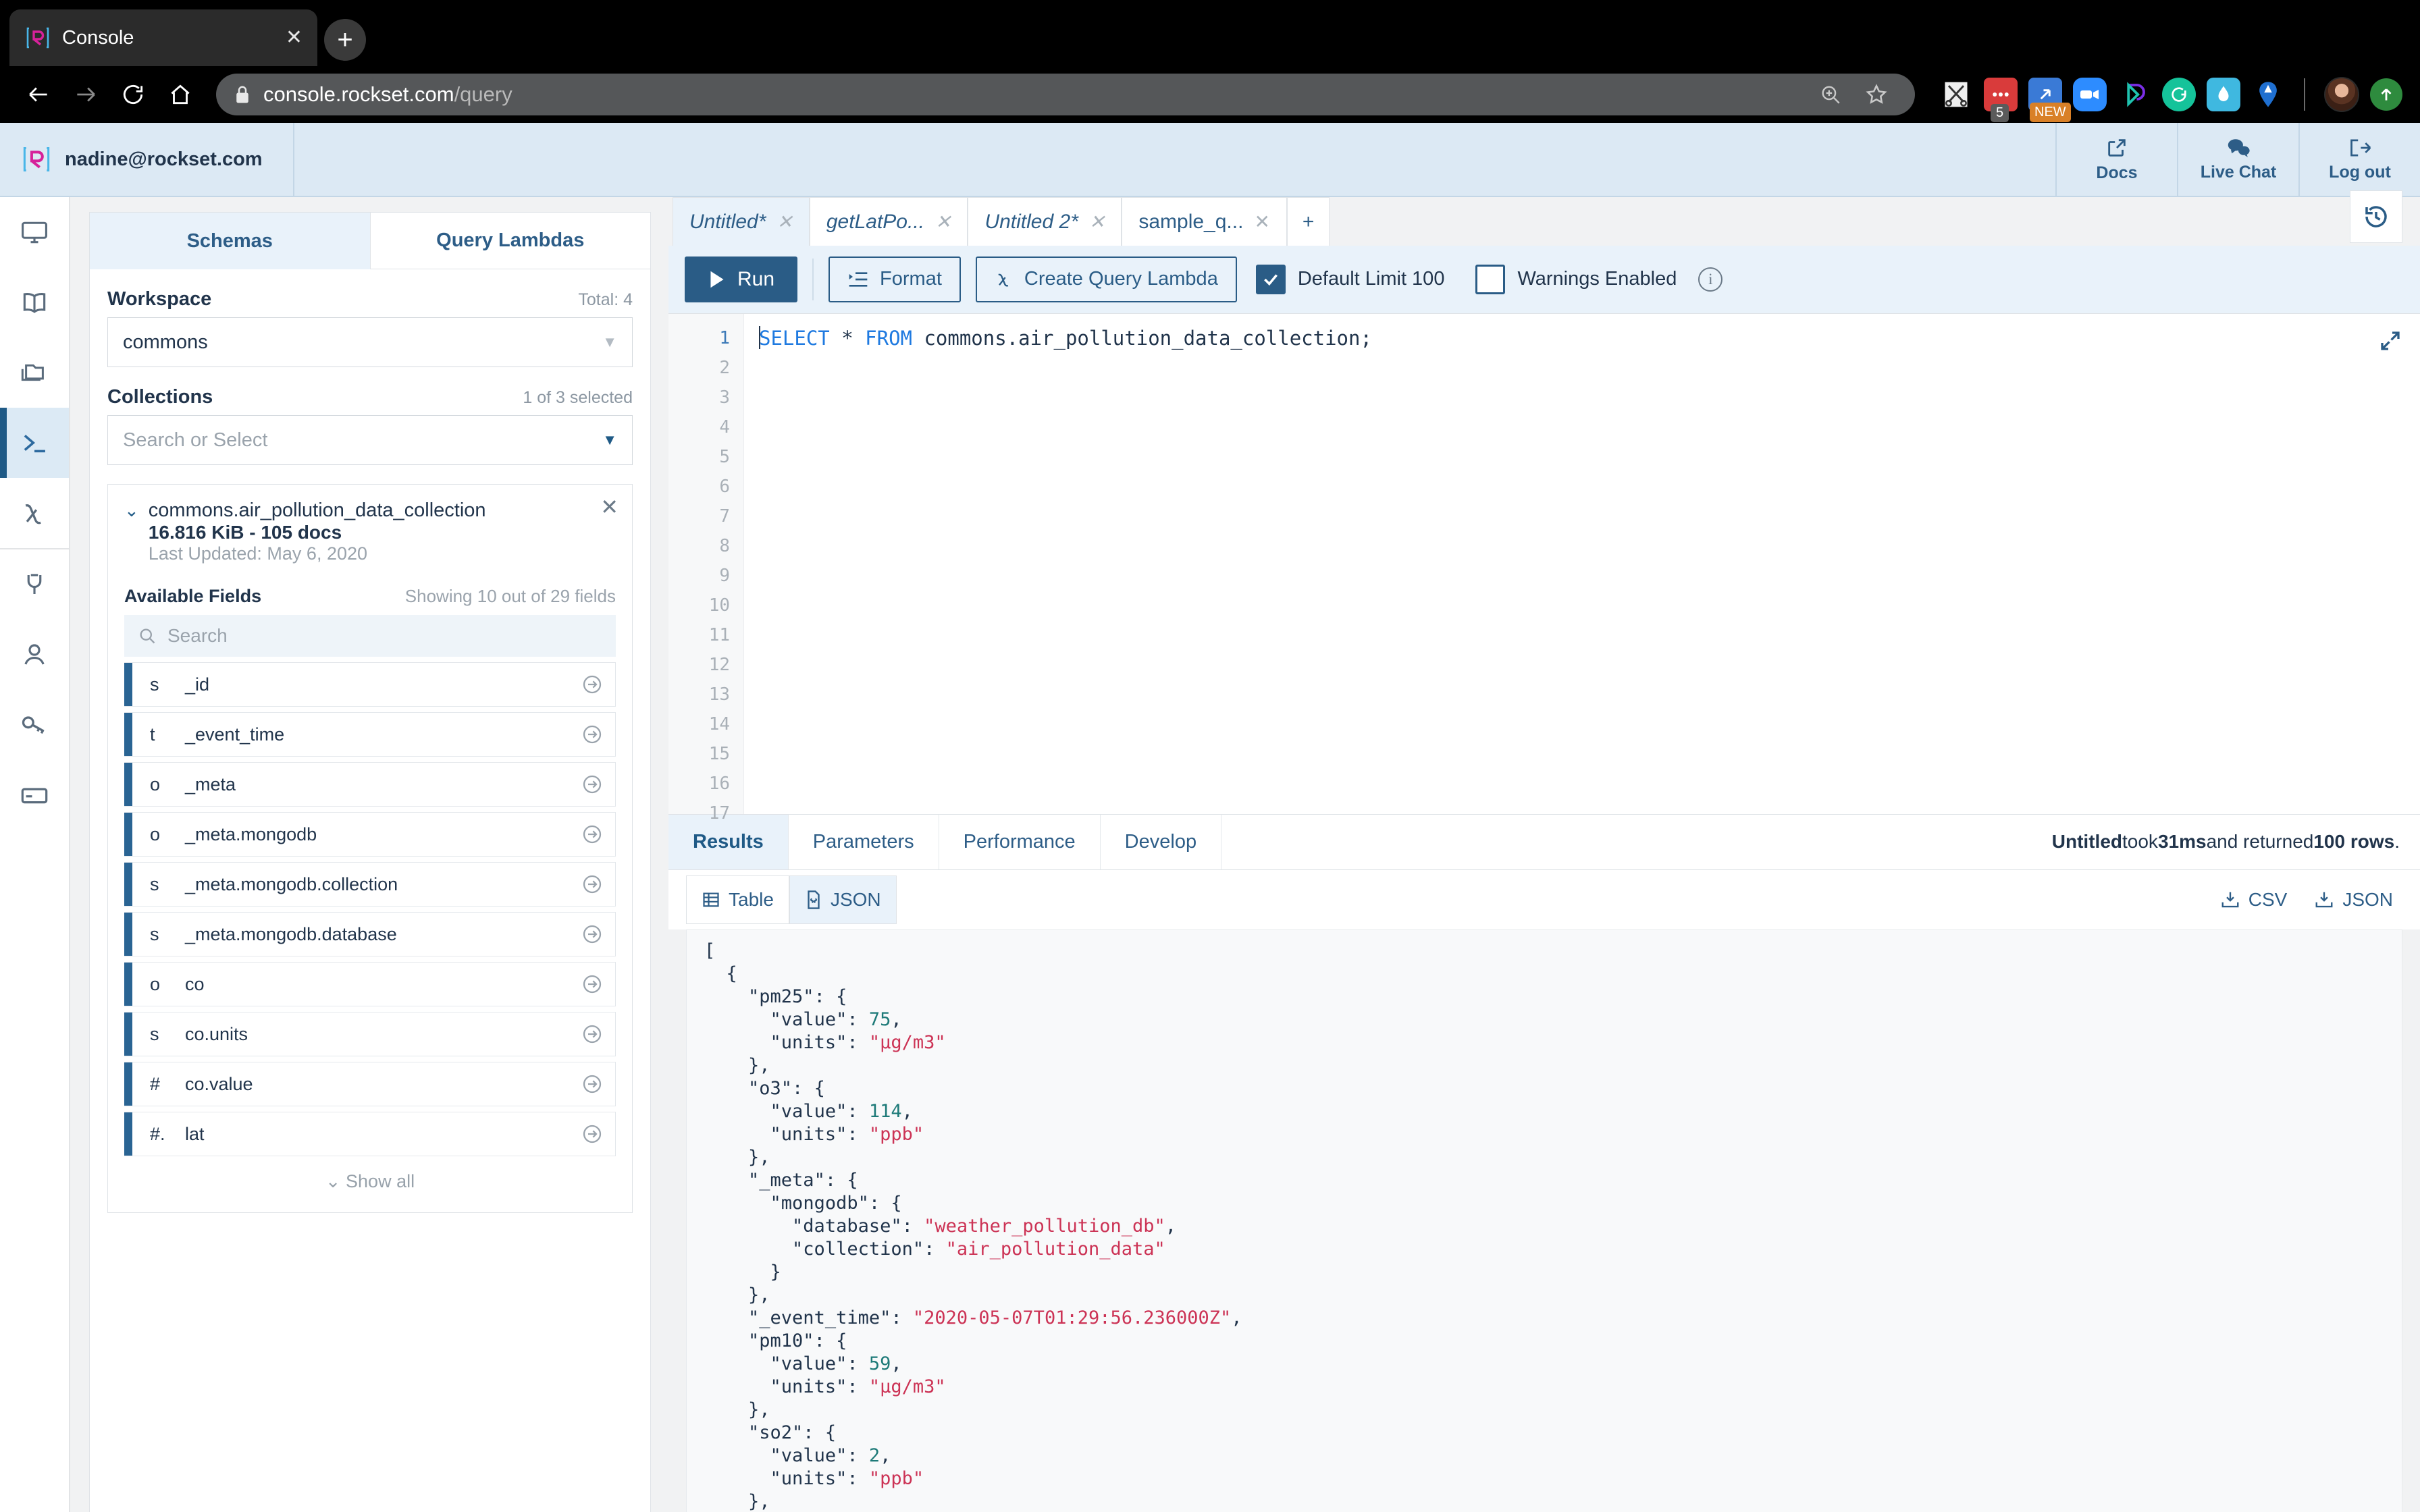 Image resolution: width=2420 pixels, height=1512 pixels. I want to click on home-icon, so click(180, 94).